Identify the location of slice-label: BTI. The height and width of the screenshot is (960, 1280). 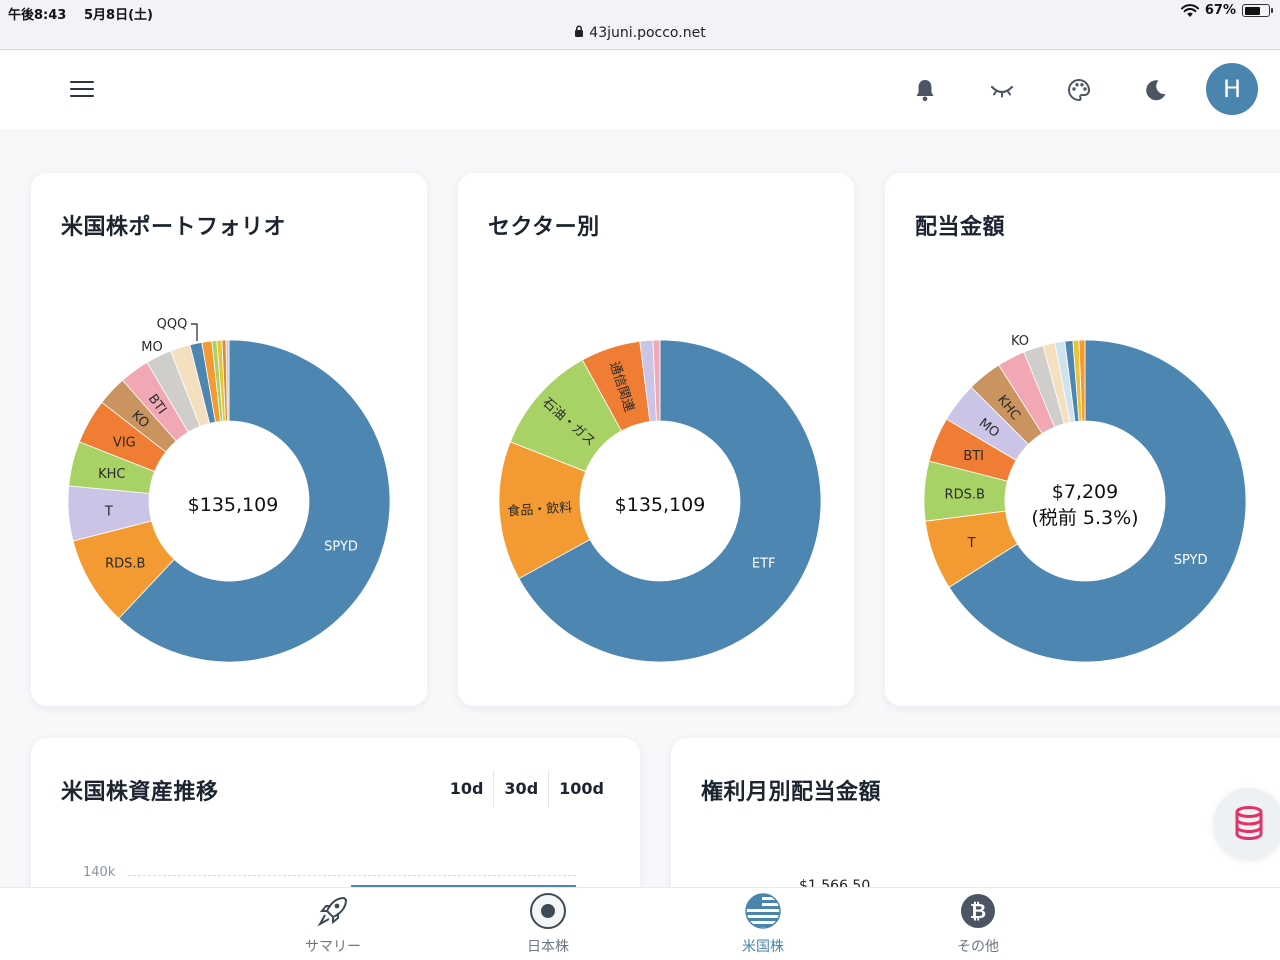
(973, 456).